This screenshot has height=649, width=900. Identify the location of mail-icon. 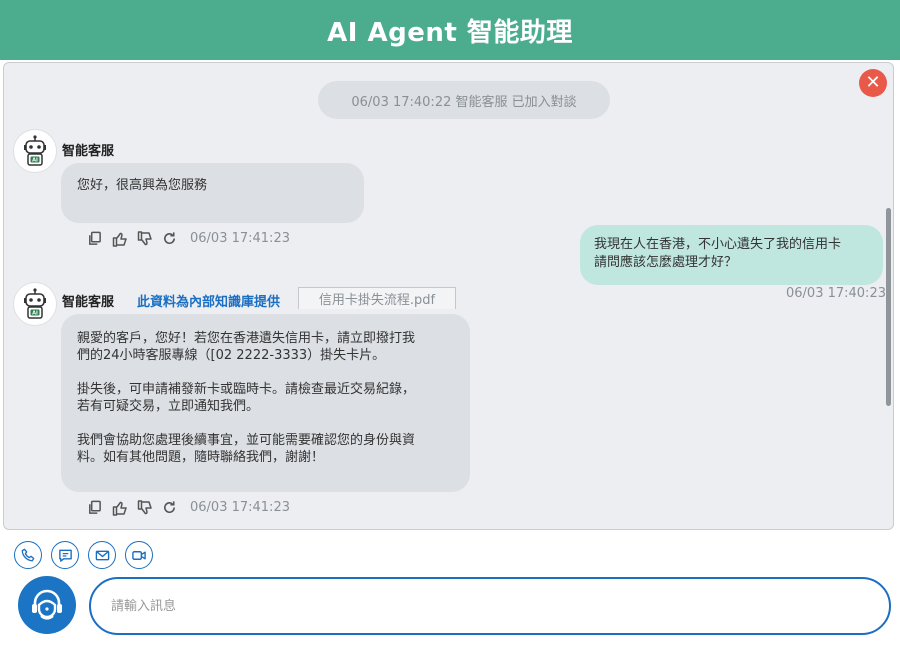
(102, 555).